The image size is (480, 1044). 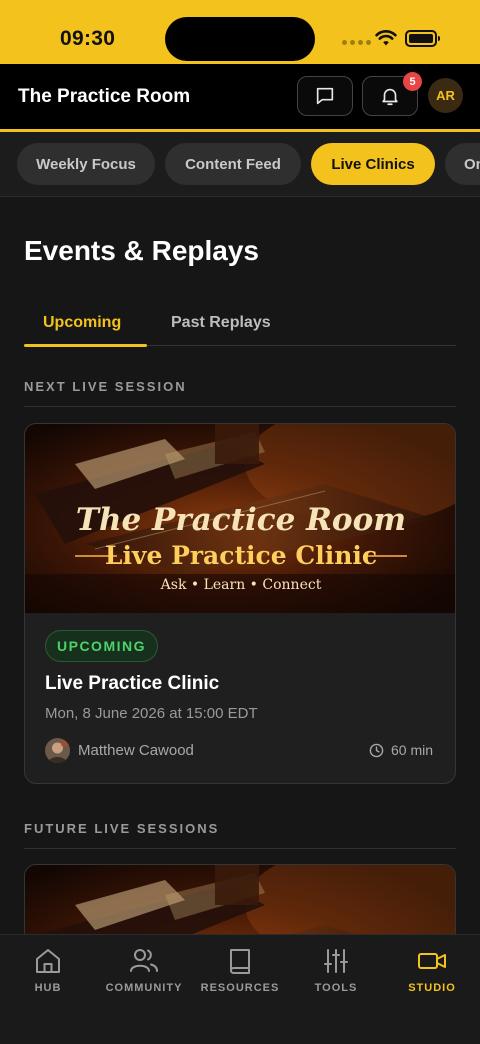 I want to click on banner-line2: Live Practice Clinic, so click(x=241, y=555).